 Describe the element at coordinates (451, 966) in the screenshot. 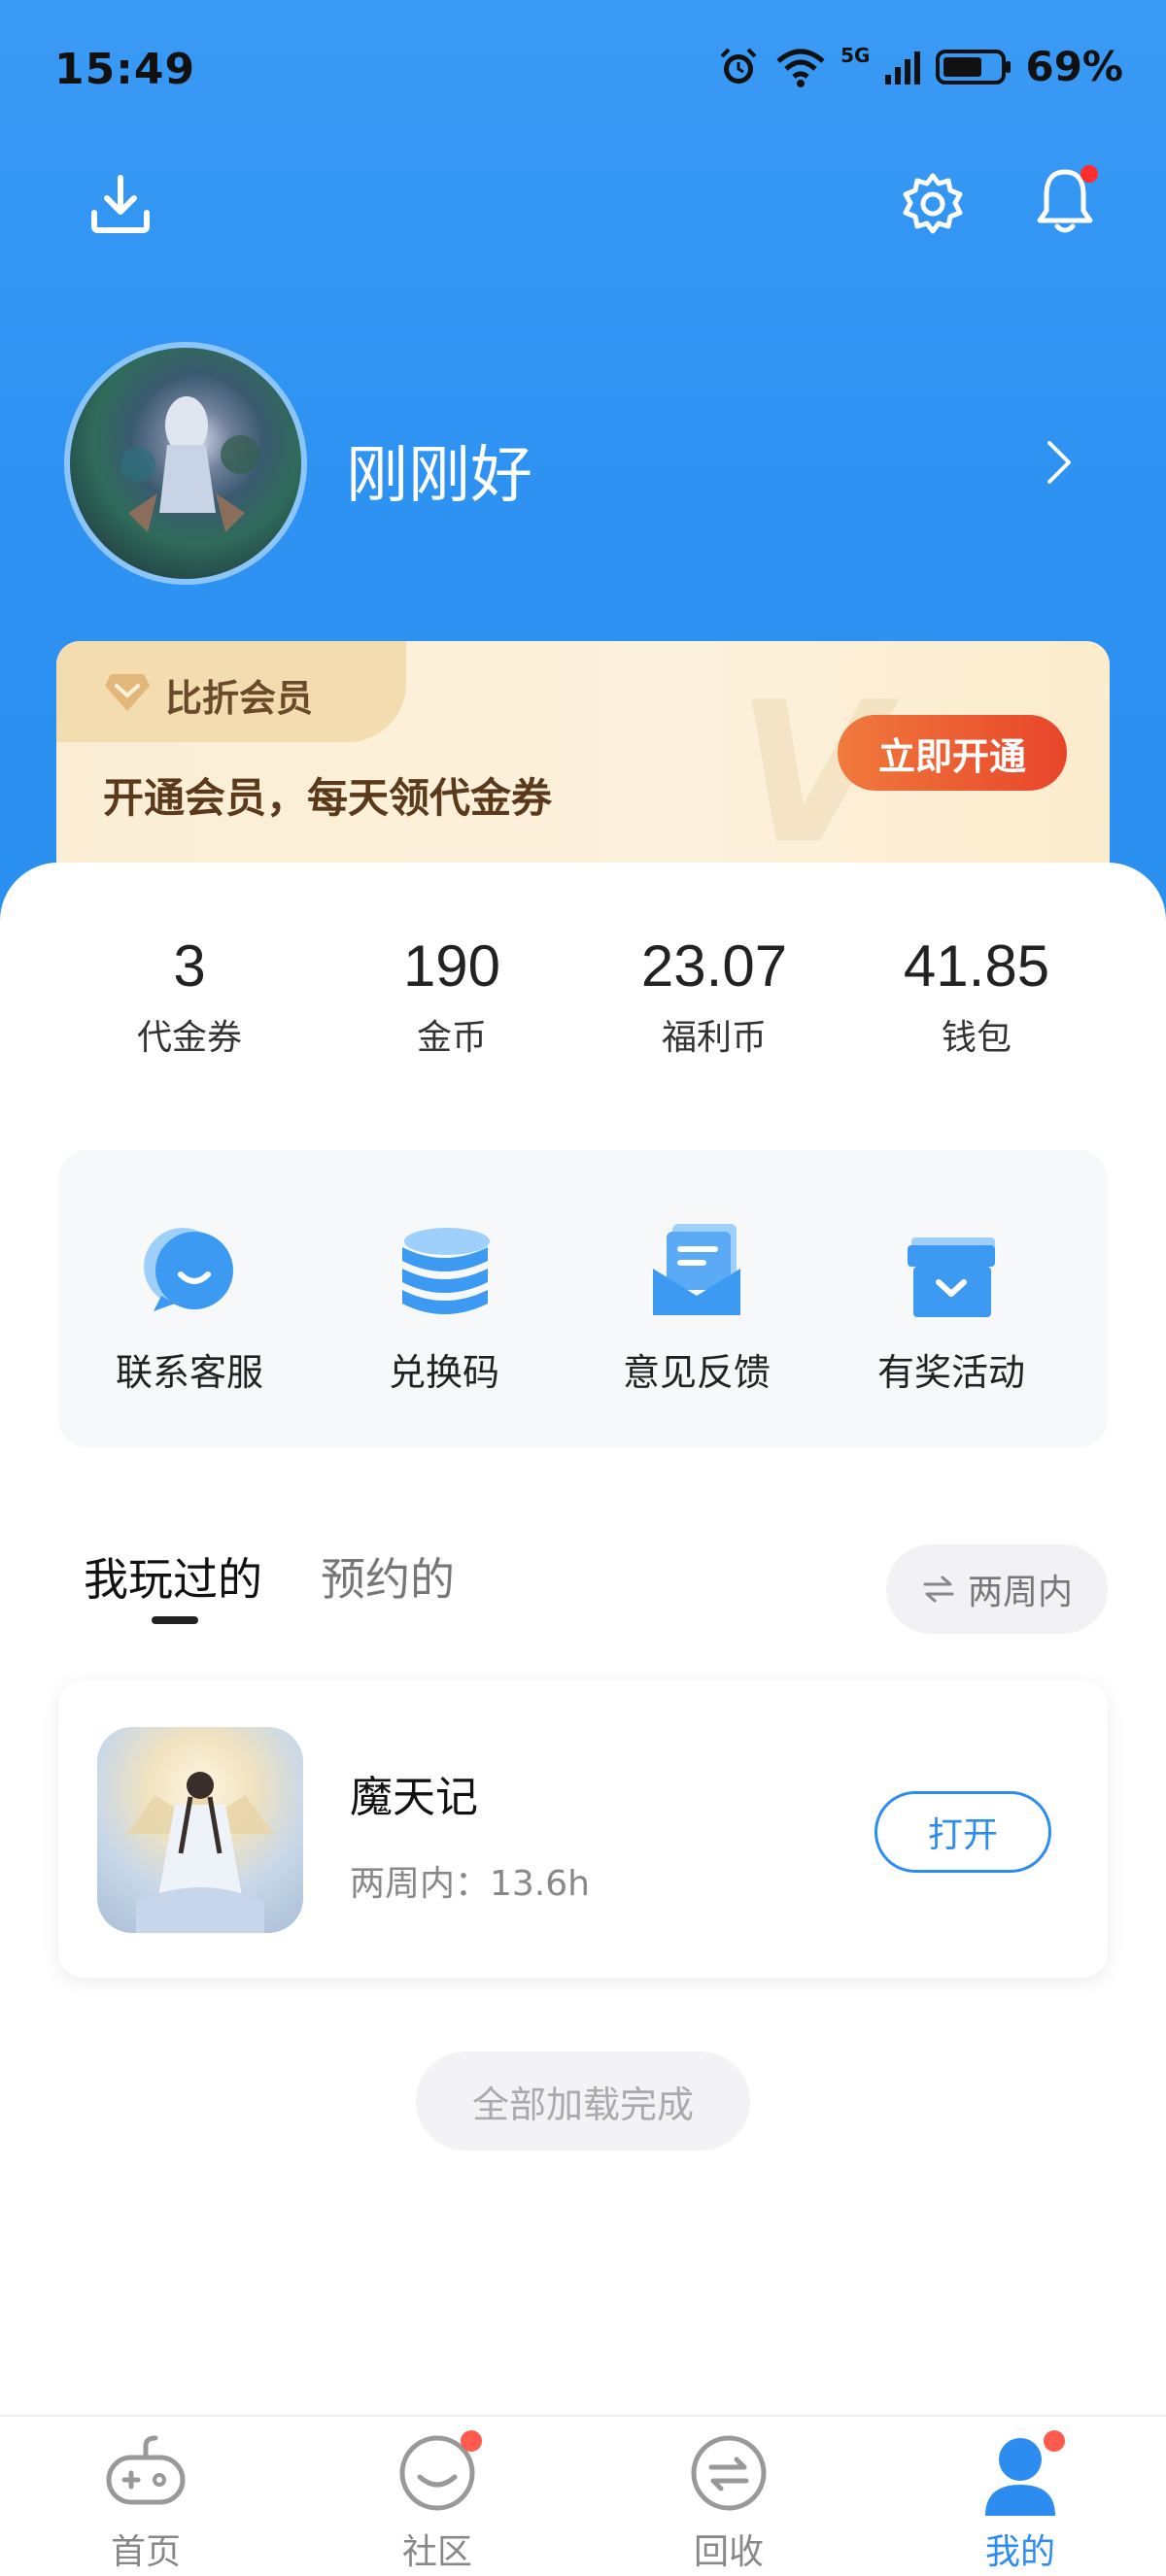

I see `stat-value: 190` at that location.